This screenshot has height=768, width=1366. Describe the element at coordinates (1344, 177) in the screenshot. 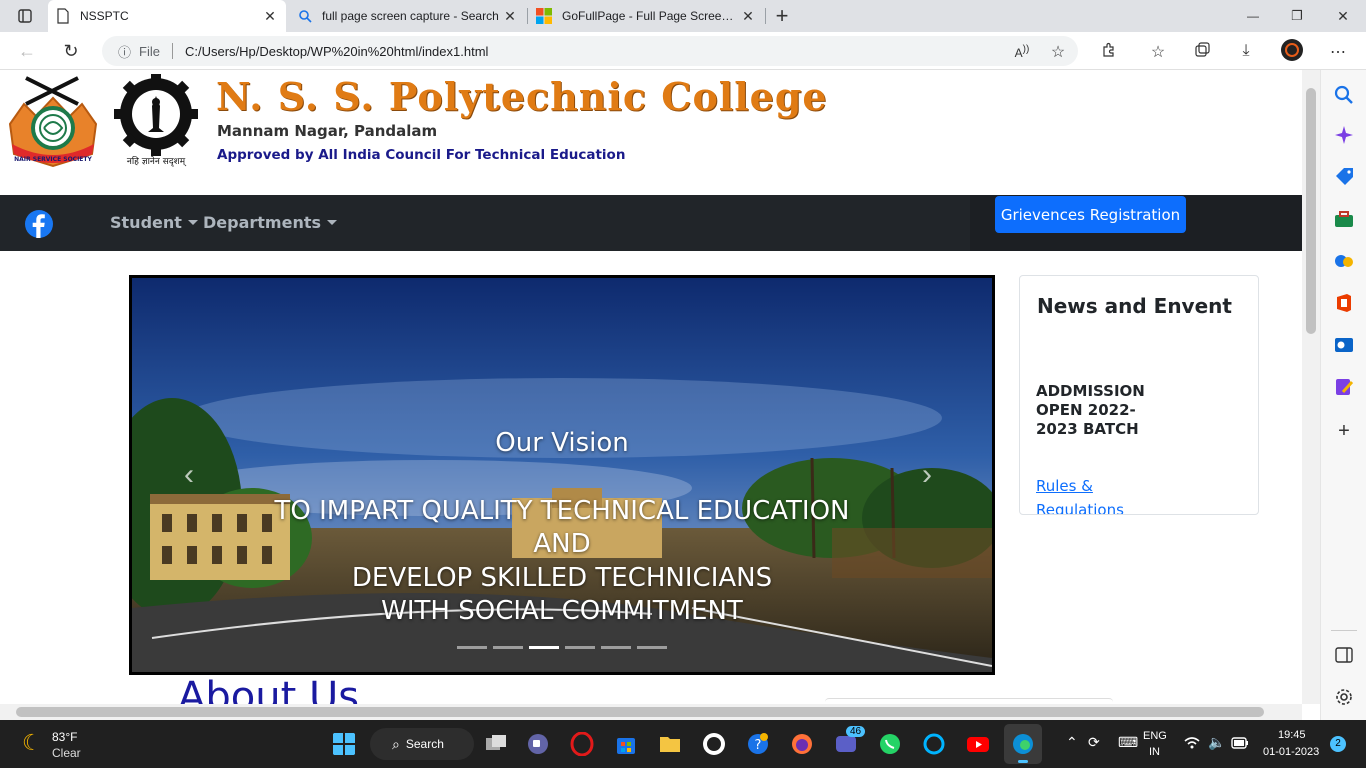

I see `shopping-tag-icon` at that location.